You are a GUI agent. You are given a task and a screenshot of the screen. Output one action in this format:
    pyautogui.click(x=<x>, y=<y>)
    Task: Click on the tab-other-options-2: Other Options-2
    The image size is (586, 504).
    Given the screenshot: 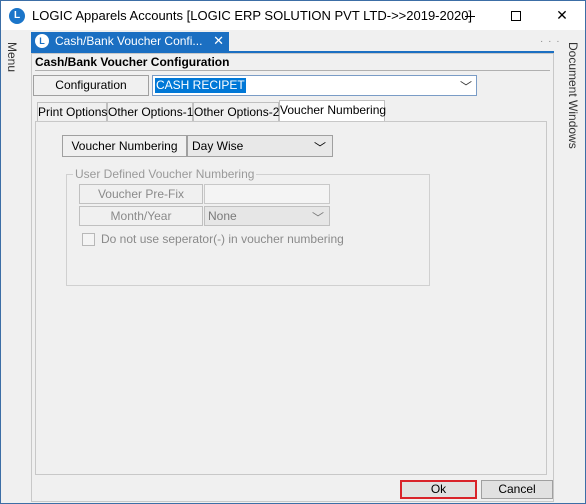 What is the action you would take?
    pyautogui.click(x=236, y=112)
    